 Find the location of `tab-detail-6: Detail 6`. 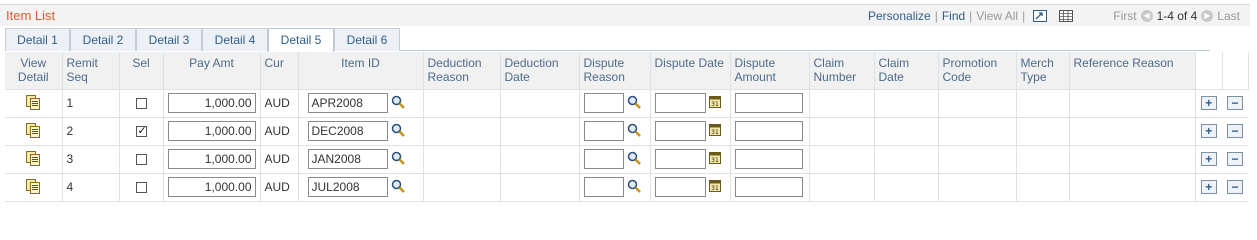

tab-detail-6: Detail 6 is located at coordinates (367, 39).